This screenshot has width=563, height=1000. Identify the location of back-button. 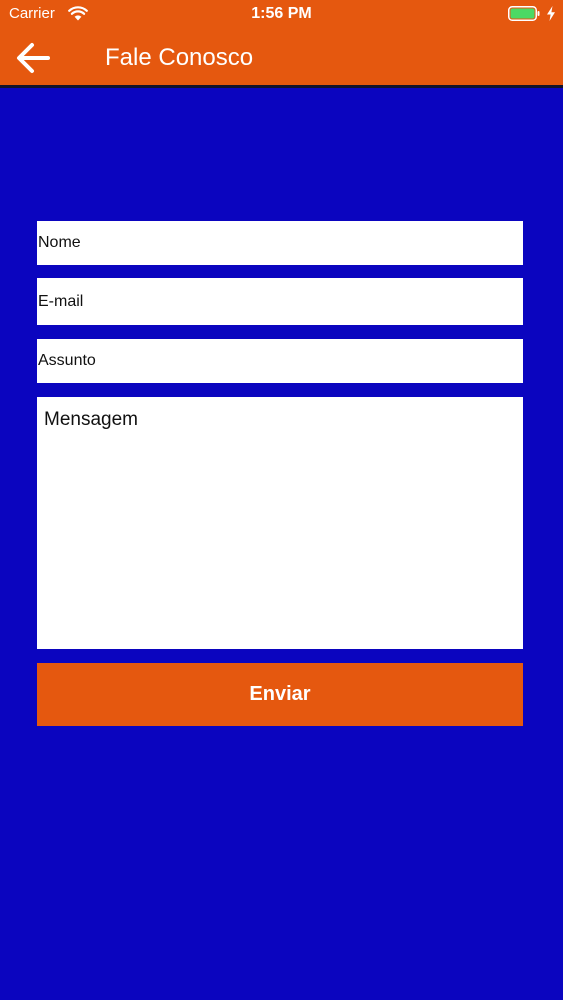
(36, 58).